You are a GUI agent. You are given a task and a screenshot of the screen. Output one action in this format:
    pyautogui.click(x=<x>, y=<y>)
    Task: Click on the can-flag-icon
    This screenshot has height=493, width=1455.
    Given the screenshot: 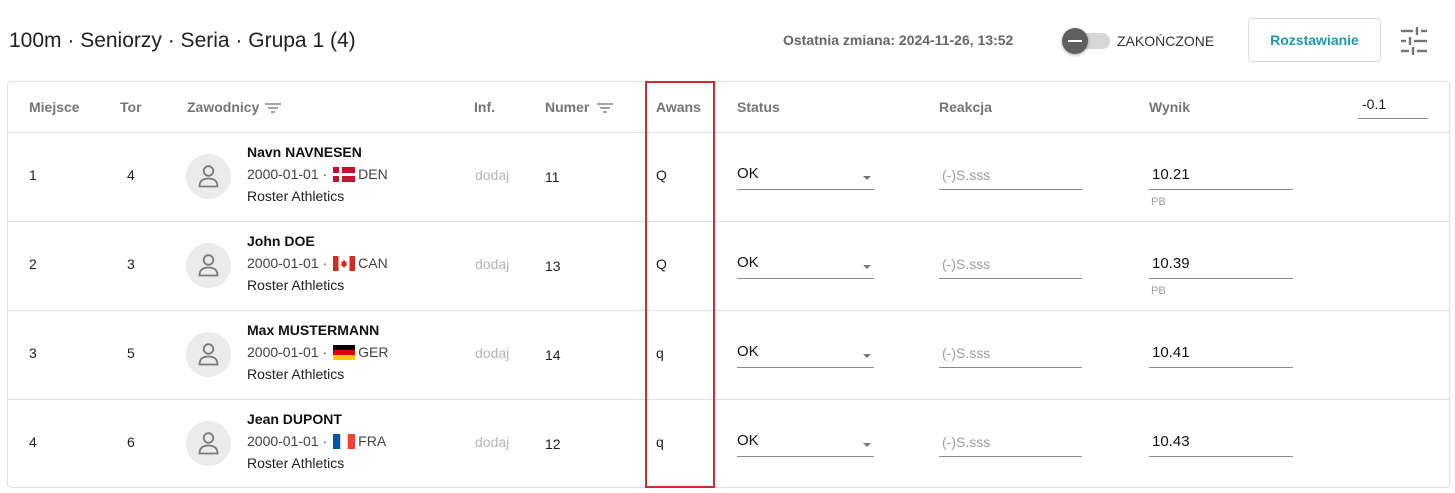 What is the action you would take?
    pyautogui.click(x=344, y=263)
    